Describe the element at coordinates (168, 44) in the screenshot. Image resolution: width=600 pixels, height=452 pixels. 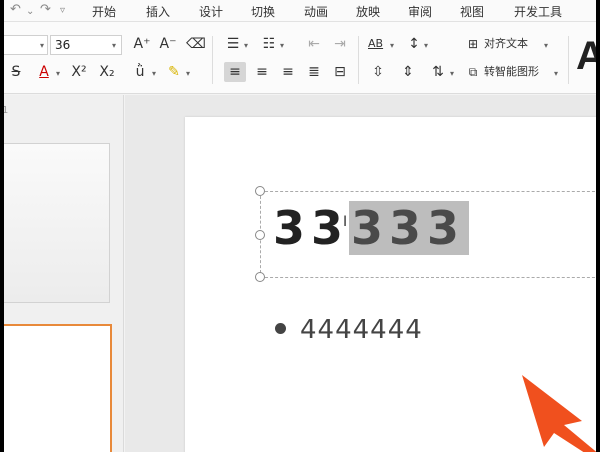
I see `decrease-font-icon: A⁻` at that location.